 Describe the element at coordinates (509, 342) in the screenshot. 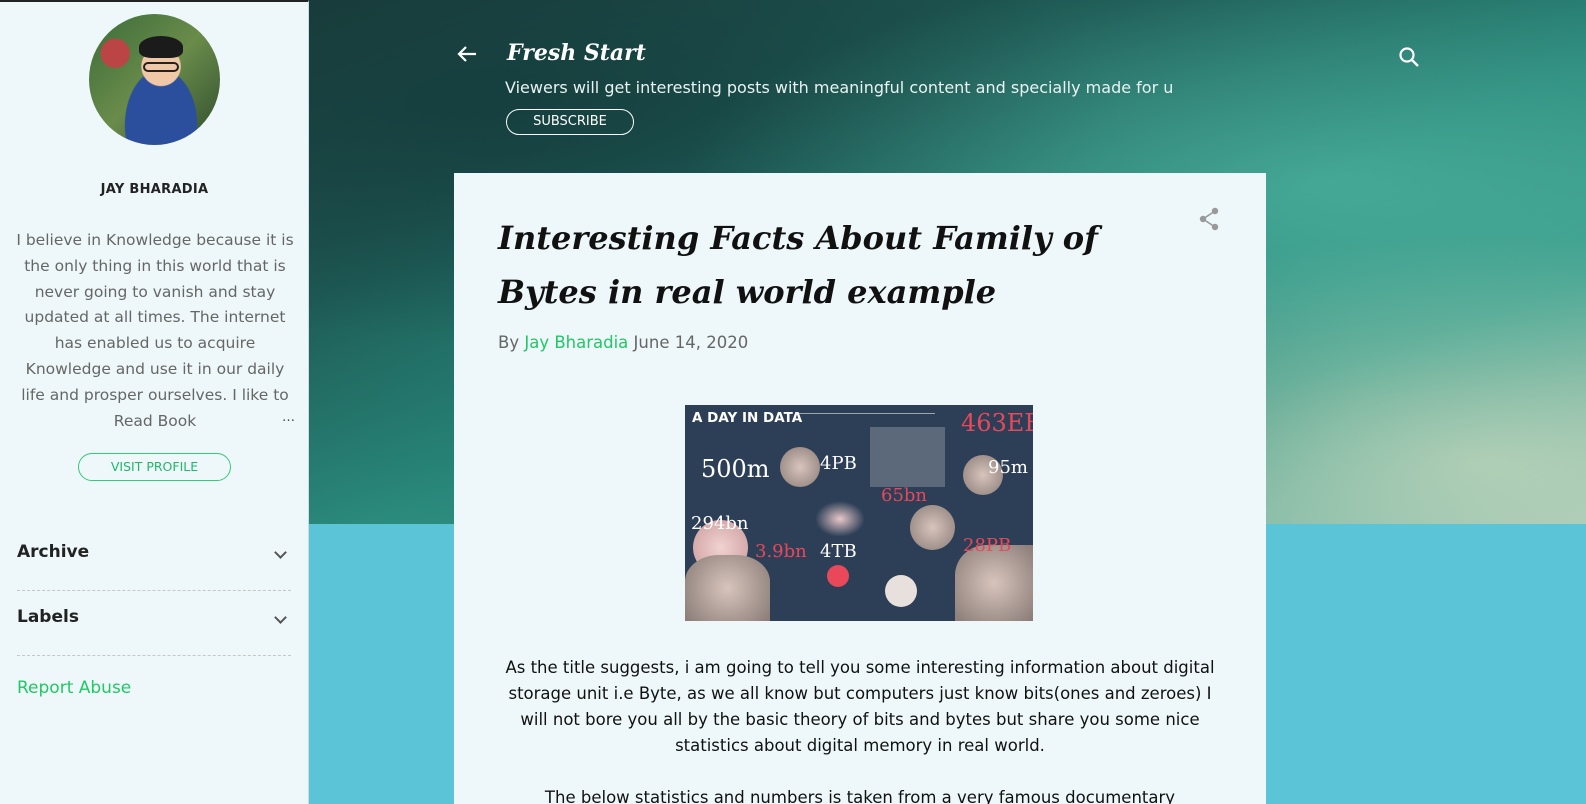

I see `by-label: By` at that location.